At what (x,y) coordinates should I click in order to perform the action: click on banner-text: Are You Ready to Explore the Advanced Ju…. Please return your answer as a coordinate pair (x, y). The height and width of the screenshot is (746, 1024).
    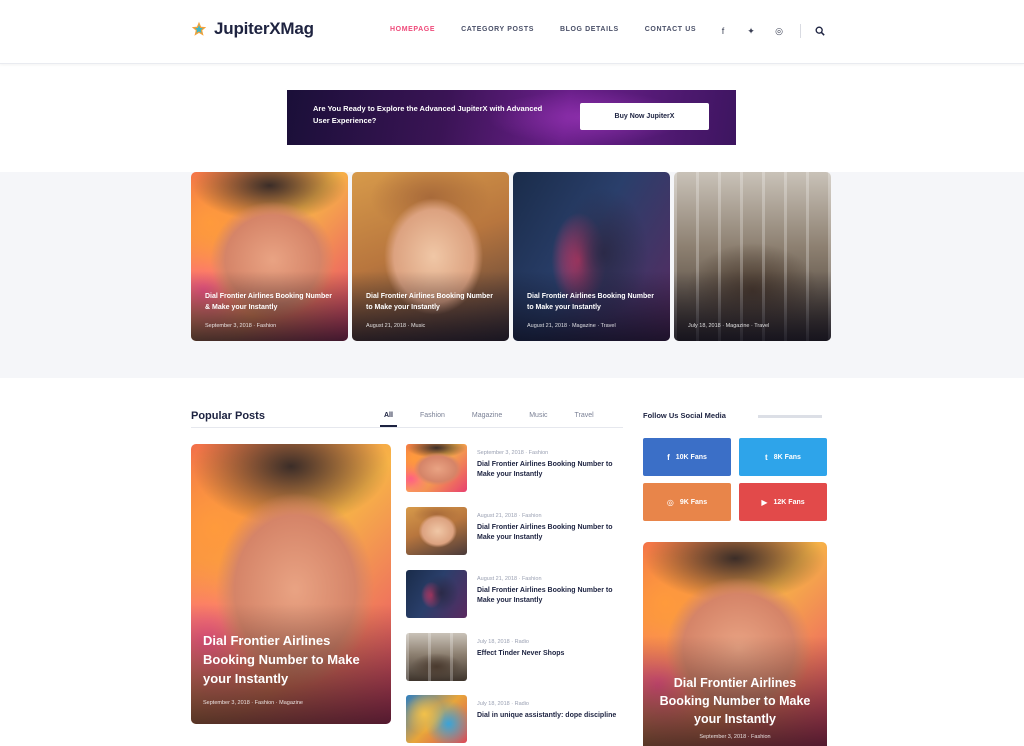
    Looking at the image, I should click on (428, 114).